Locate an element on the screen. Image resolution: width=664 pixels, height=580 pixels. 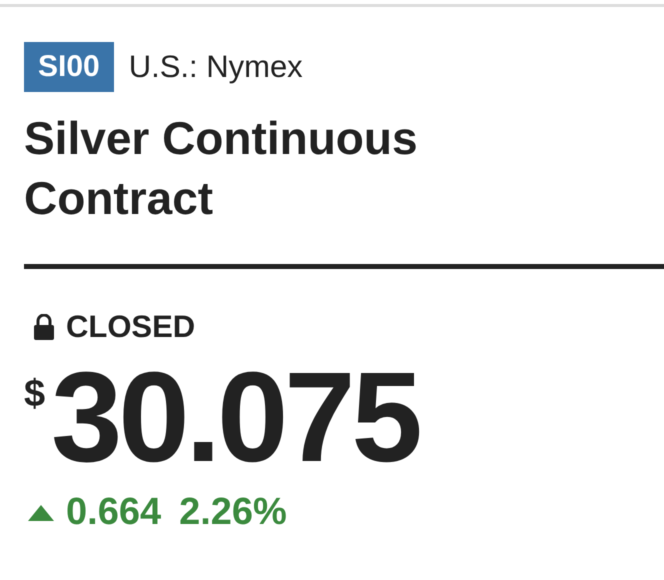
currency-symbol: $ is located at coordinates (35, 394).